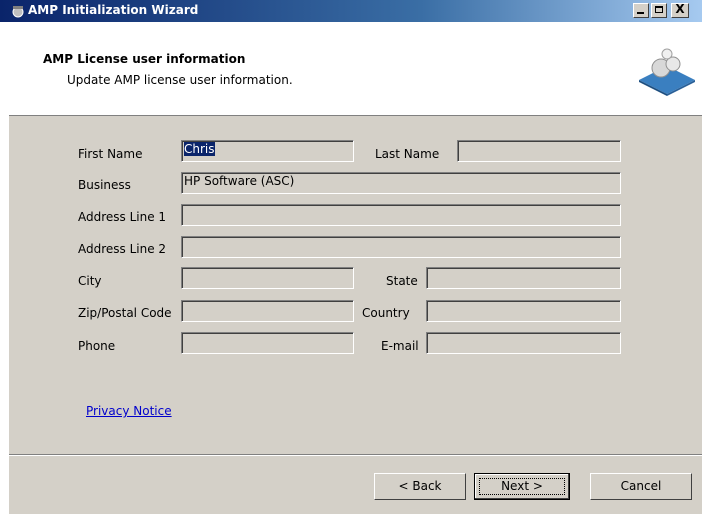 Image resolution: width=702 pixels, height=514 pixels. What do you see at coordinates (355, 455) in the screenshot?
I see `footer-separator` at bounding box center [355, 455].